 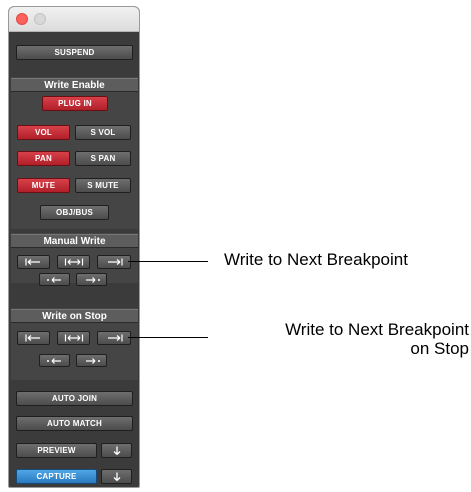 I want to click on callout-write-on-stop-next-breakpoint: Write to Next Breakpoint on Stop, so click(x=345, y=339).